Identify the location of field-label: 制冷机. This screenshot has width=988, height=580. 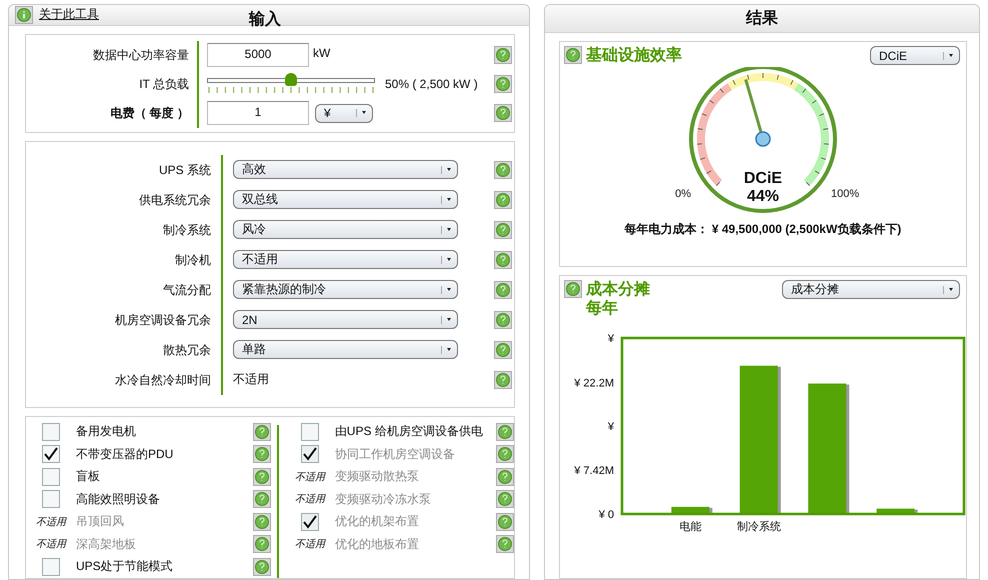
(124, 259).